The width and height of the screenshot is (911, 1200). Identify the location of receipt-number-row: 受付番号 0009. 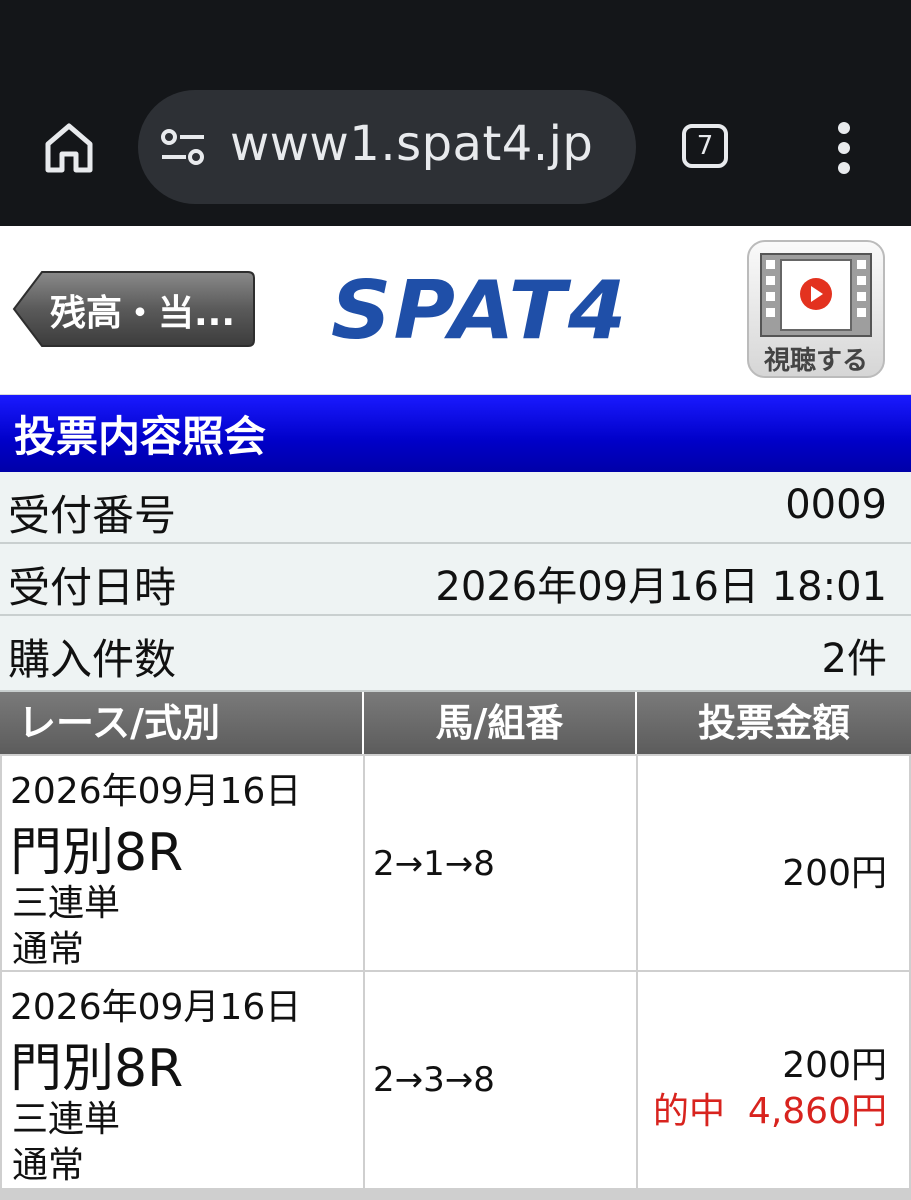
(455, 508).